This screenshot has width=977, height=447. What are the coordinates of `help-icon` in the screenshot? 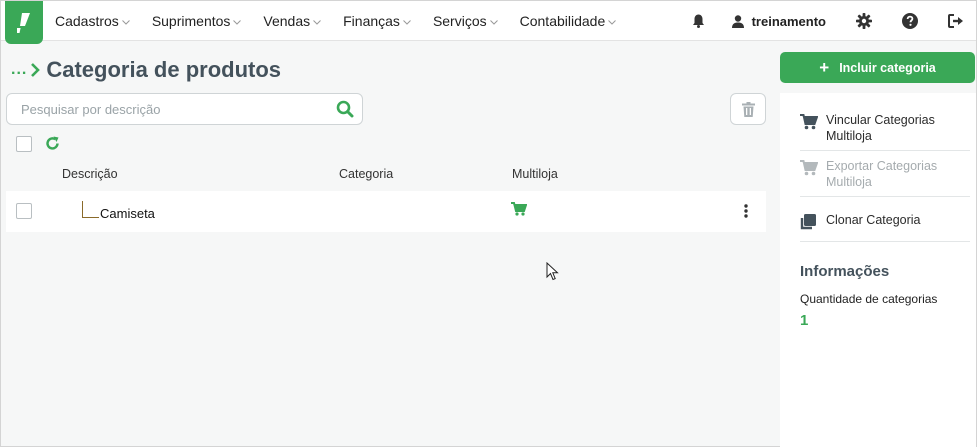 It's located at (910, 21).